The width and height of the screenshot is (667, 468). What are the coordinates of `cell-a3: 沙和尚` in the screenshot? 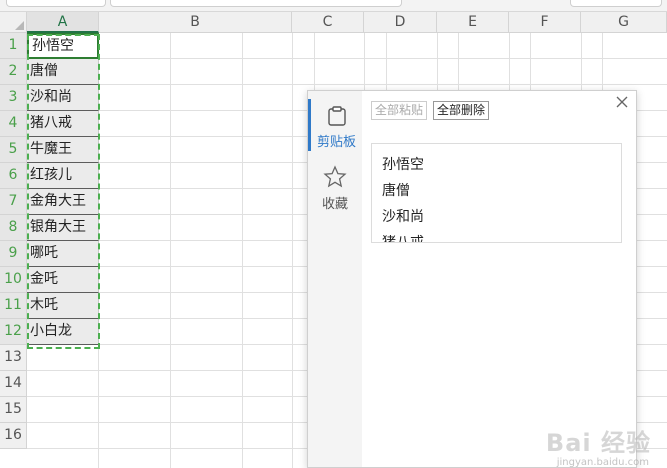 It's located at (63, 98).